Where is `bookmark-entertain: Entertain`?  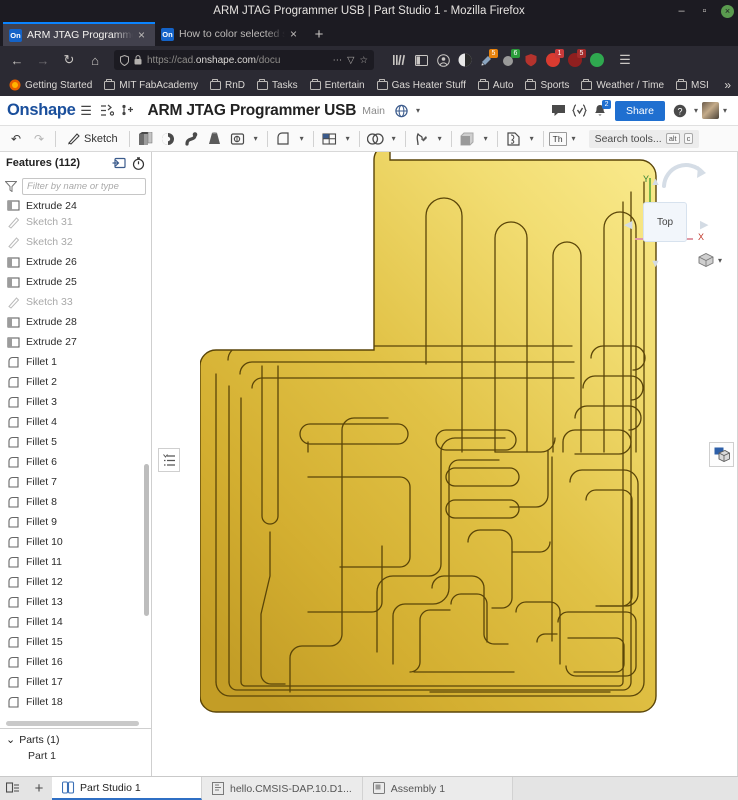 bookmark-entertain: Entertain is located at coordinates (337, 85).